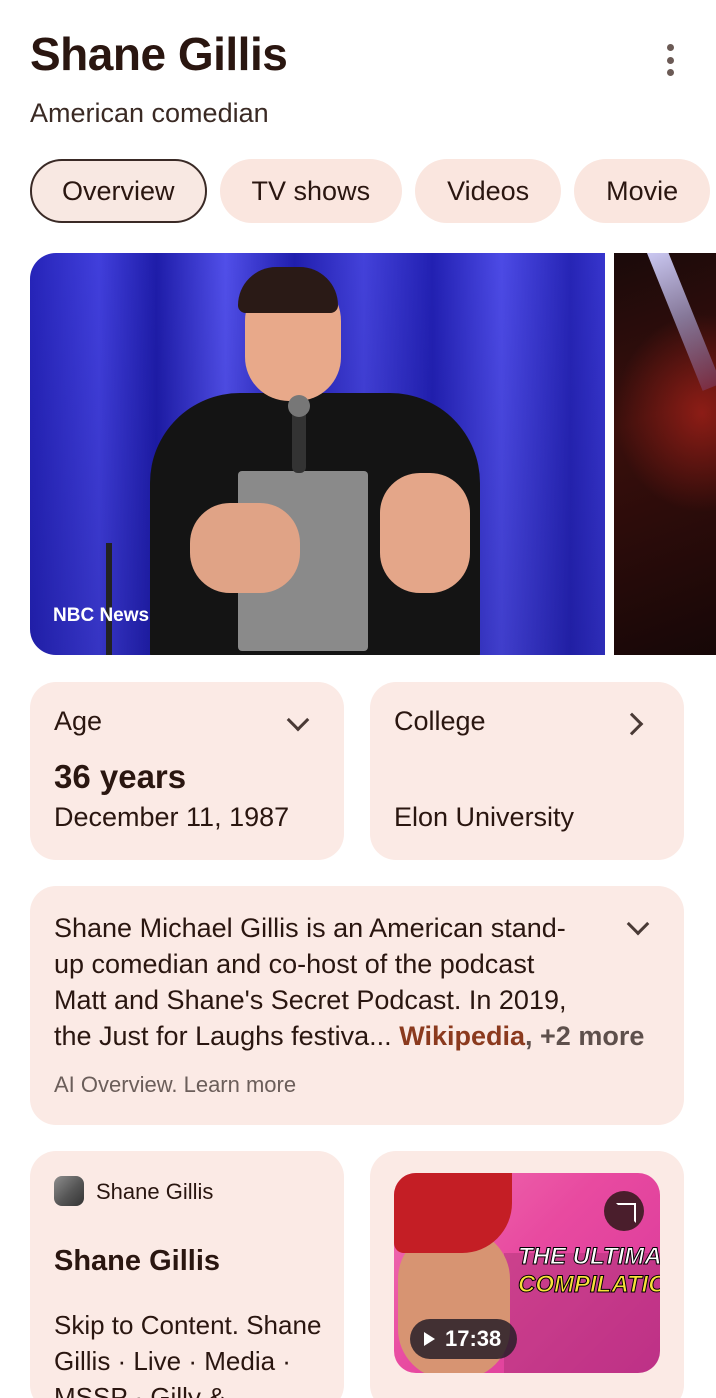  Describe the element at coordinates (527, 771) in the screenshot. I see `college-card: College Elon University` at that location.